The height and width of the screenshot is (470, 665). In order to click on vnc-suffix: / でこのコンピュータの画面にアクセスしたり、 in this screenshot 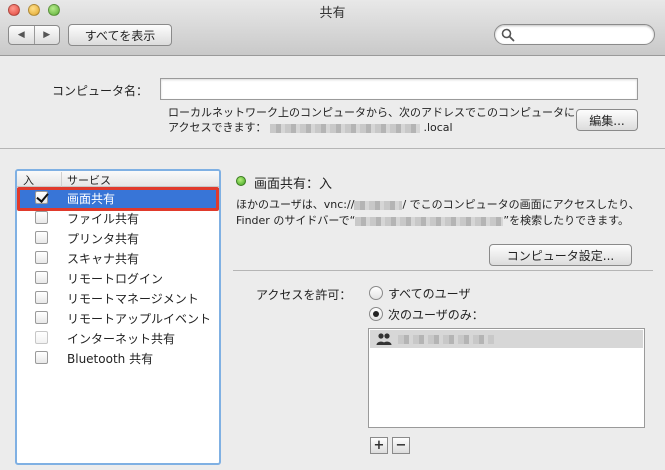, I will do `click(521, 204)`.